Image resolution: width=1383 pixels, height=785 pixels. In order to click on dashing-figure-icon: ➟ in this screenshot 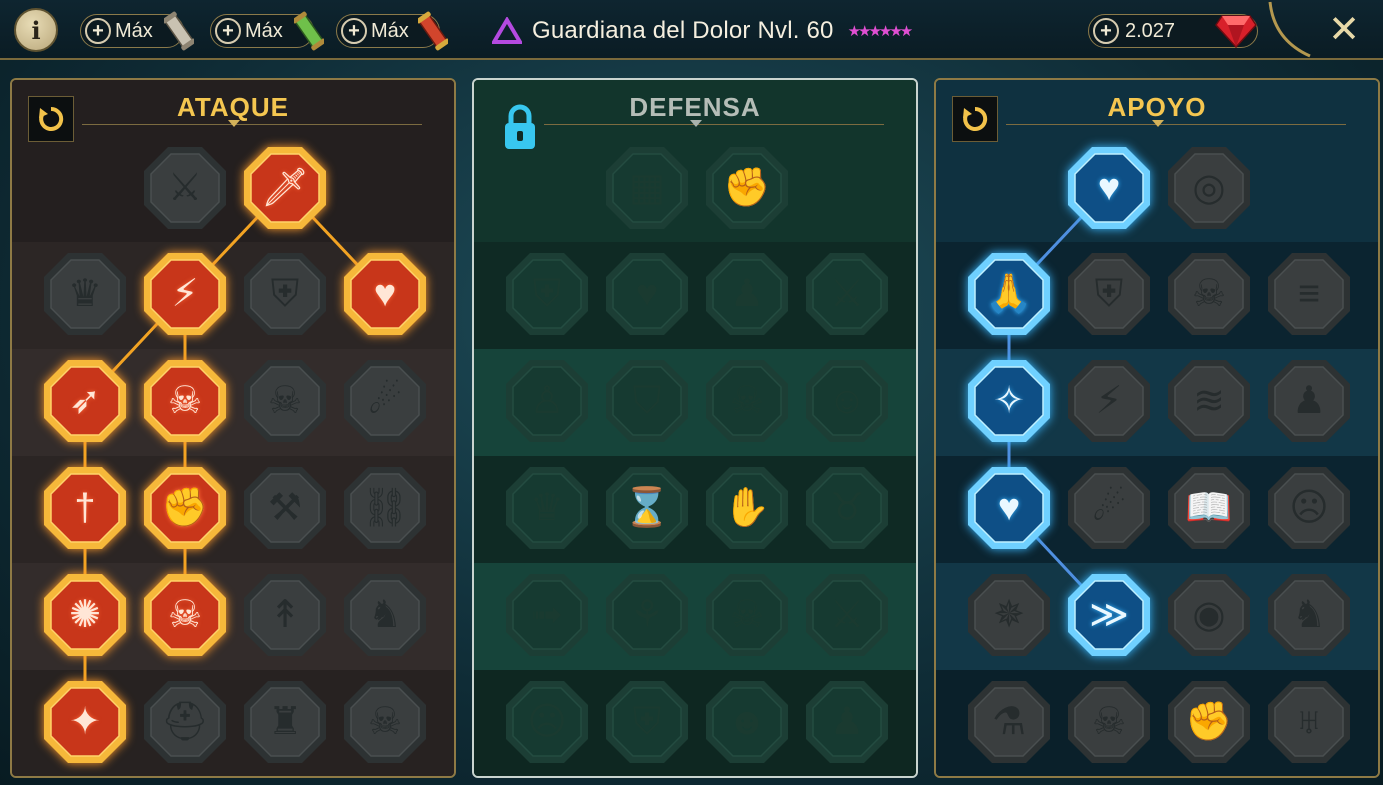, I will do `click(547, 615)`.